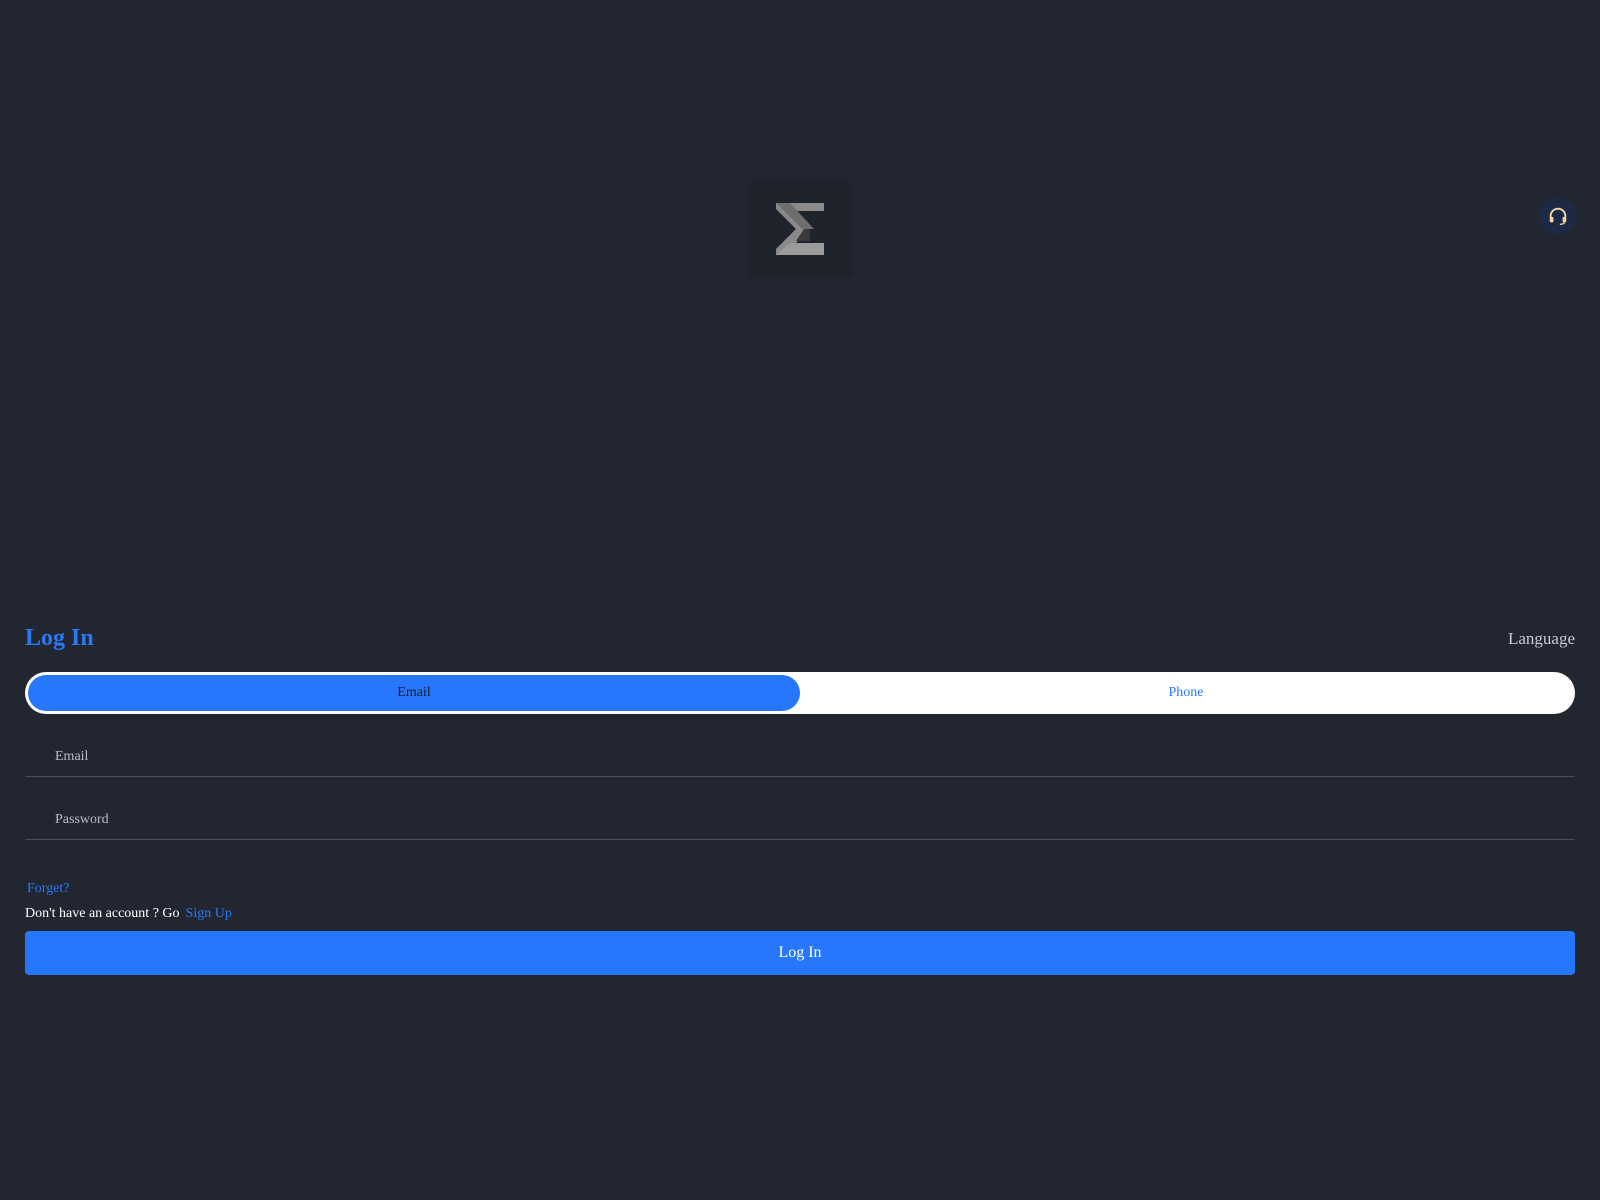  What do you see at coordinates (800, 953) in the screenshot?
I see `login-submit-button: Log In` at bounding box center [800, 953].